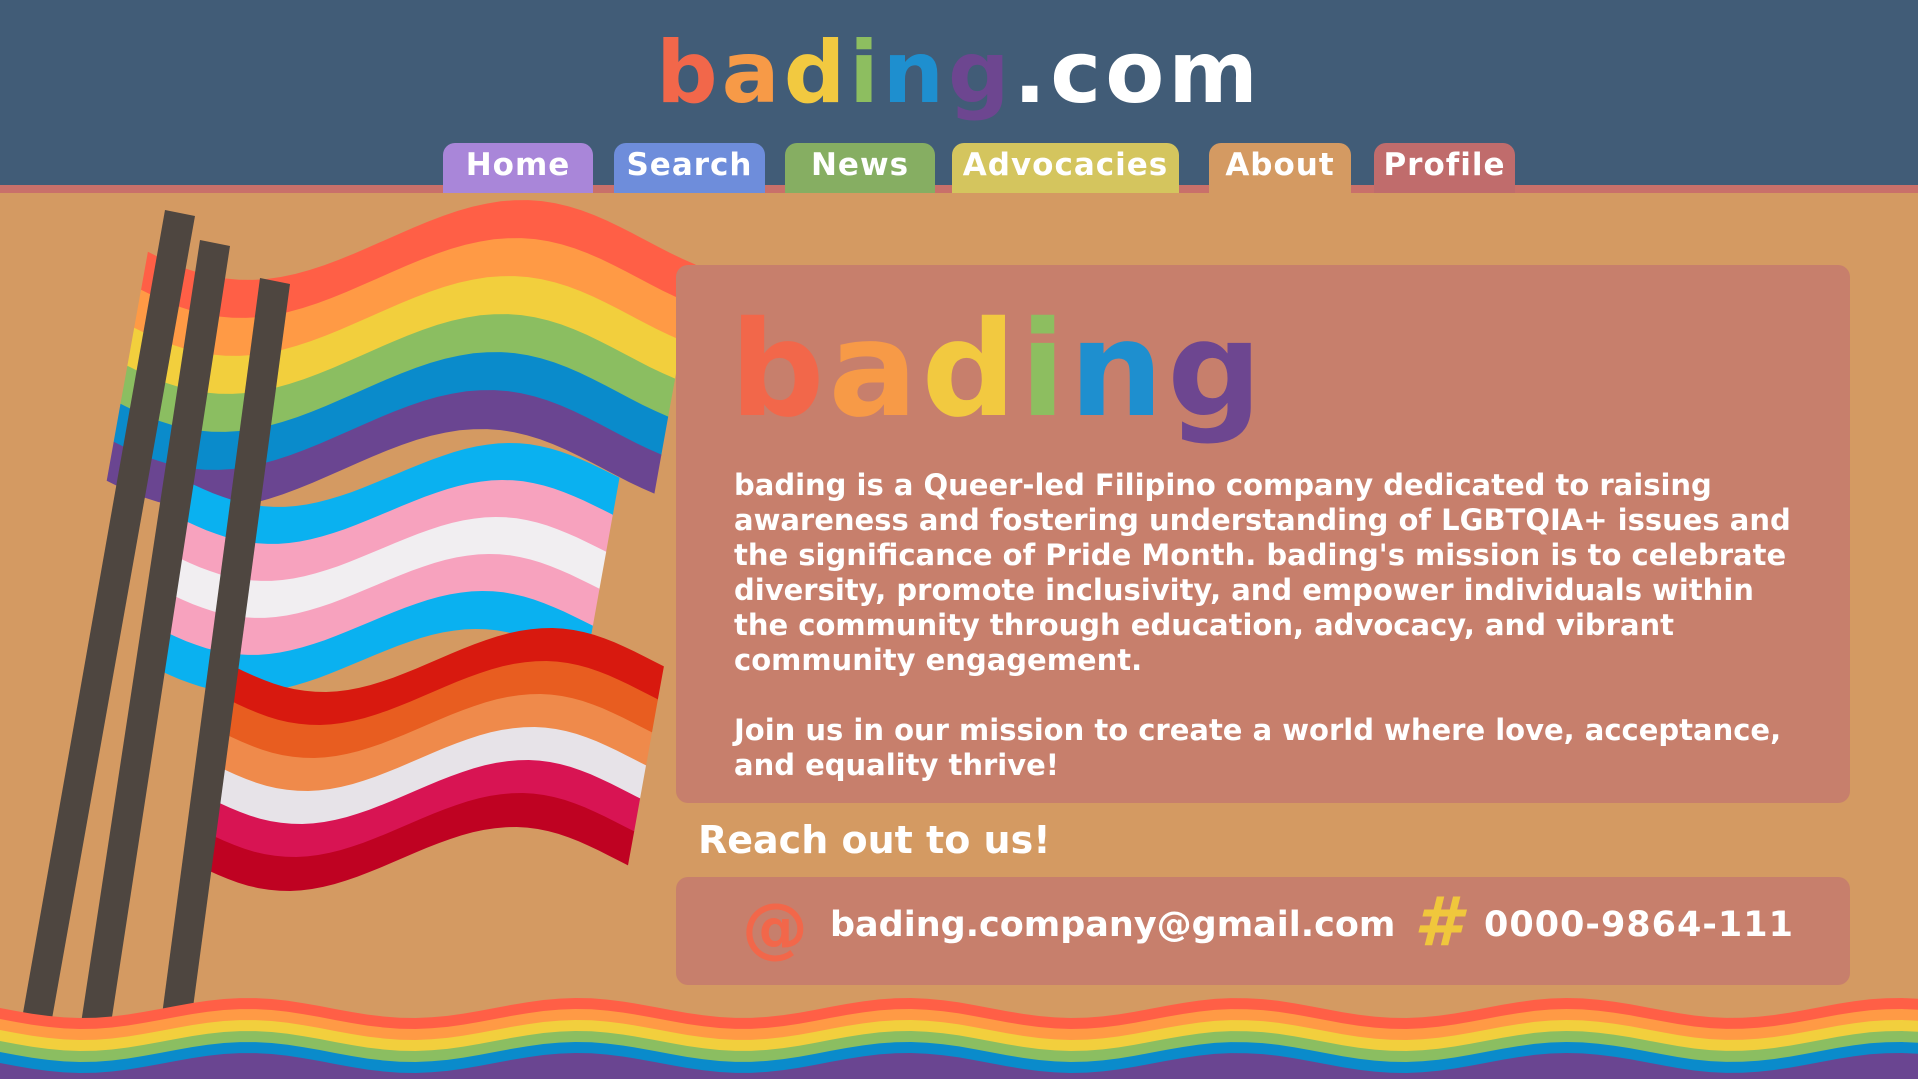 The width and height of the screenshot is (1918, 1079). Describe the element at coordinates (874, 840) in the screenshot. I see `contact-heading: Reach out to us!` at that location.